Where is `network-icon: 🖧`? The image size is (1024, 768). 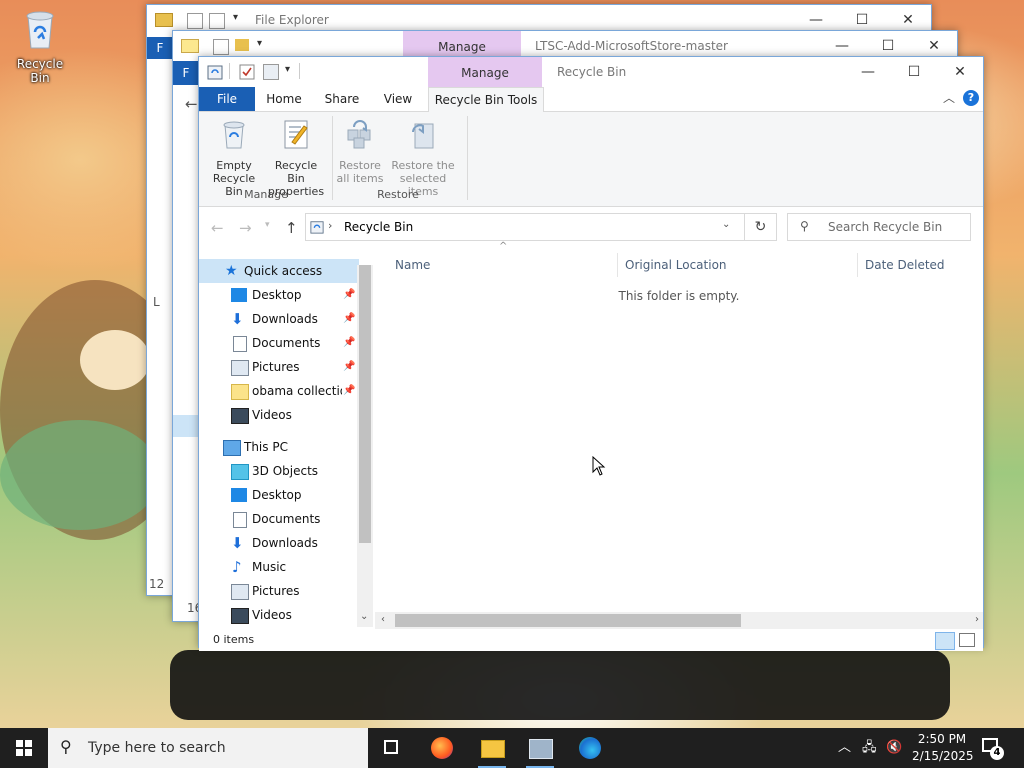 network-icon: 🖧 is located at coordinates (869, 748).